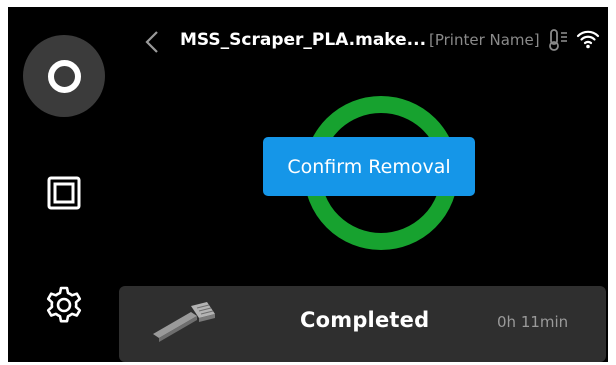  Describe the element at coordinates (484, 40) in the screenshot. I see `printer-name: [Printer Name]` at that location.